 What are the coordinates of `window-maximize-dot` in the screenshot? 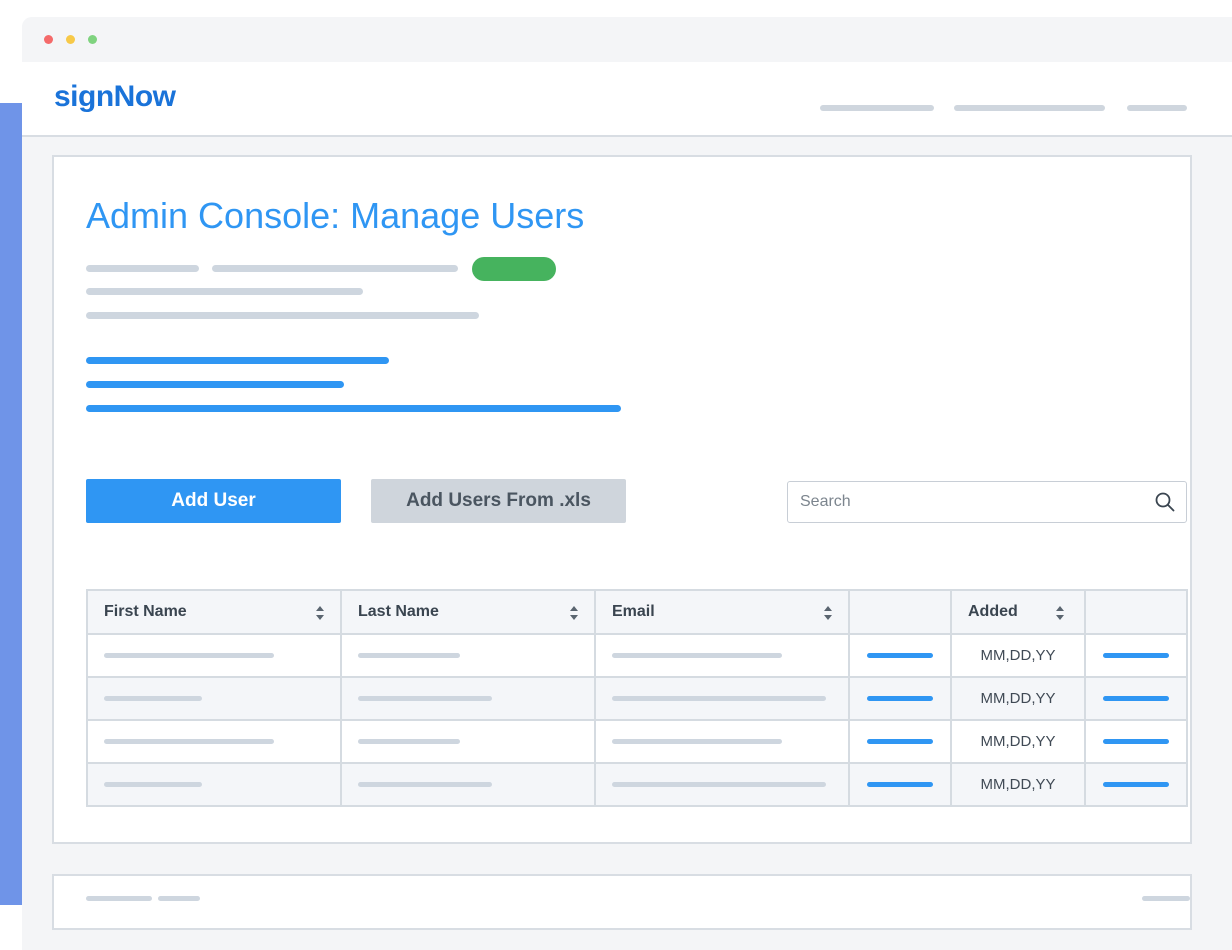 It's located at (92, 39).